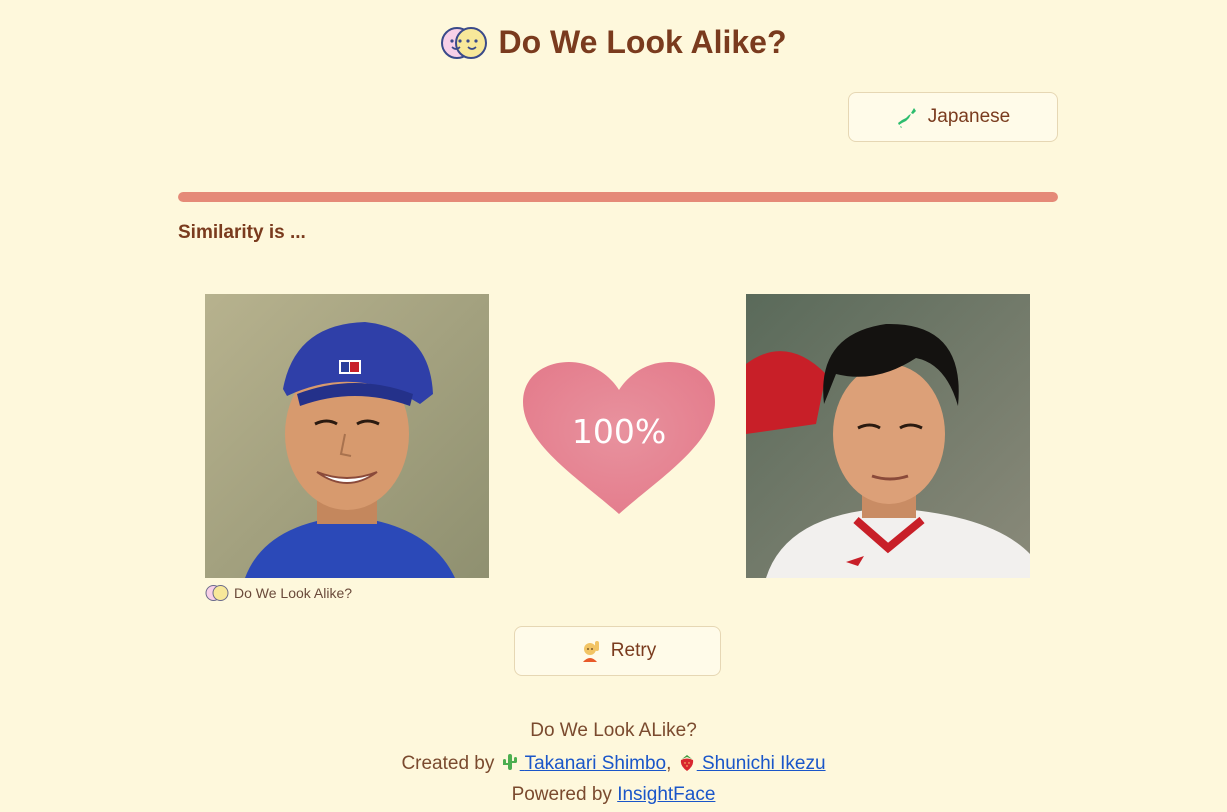 The width and height of the screenshot is (1227, 812). I want to click on page-title: Do We Look Alike?, so click(613, 42).